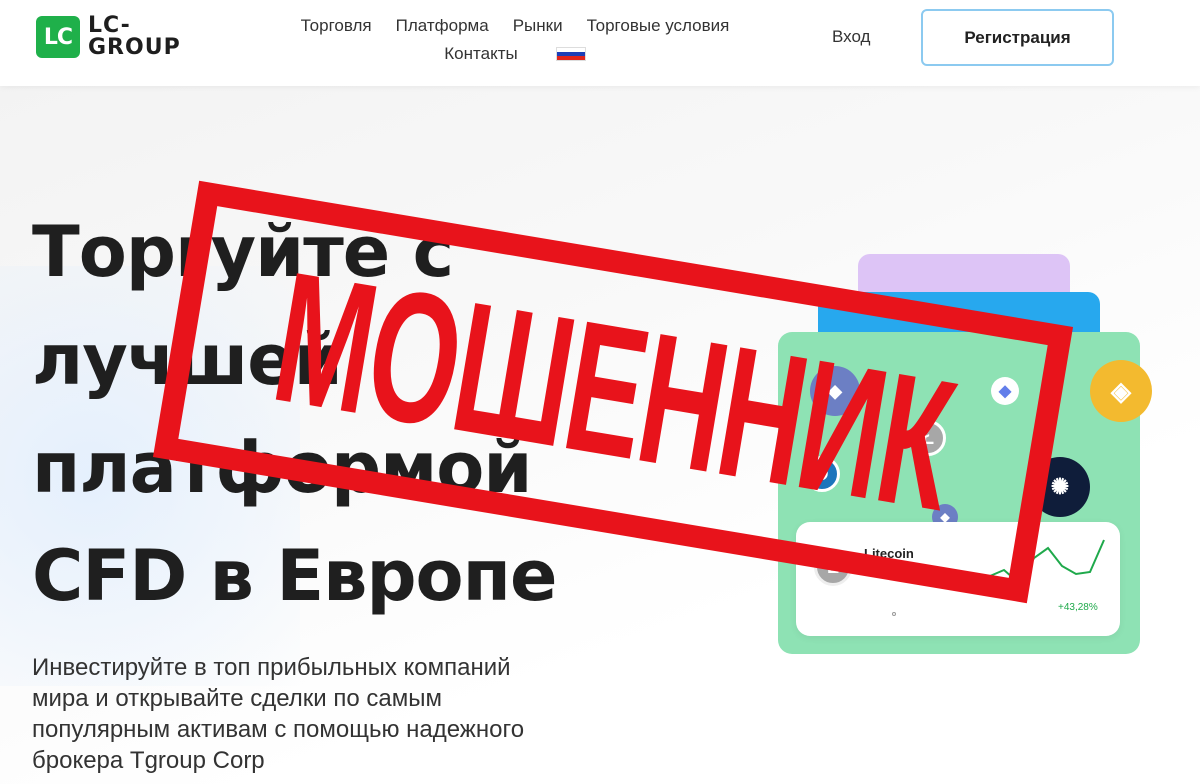  What do you see at coordinates (570, 54) in the screenshot?
I see `ru-flag-icon` at bounding box center [570, 54].